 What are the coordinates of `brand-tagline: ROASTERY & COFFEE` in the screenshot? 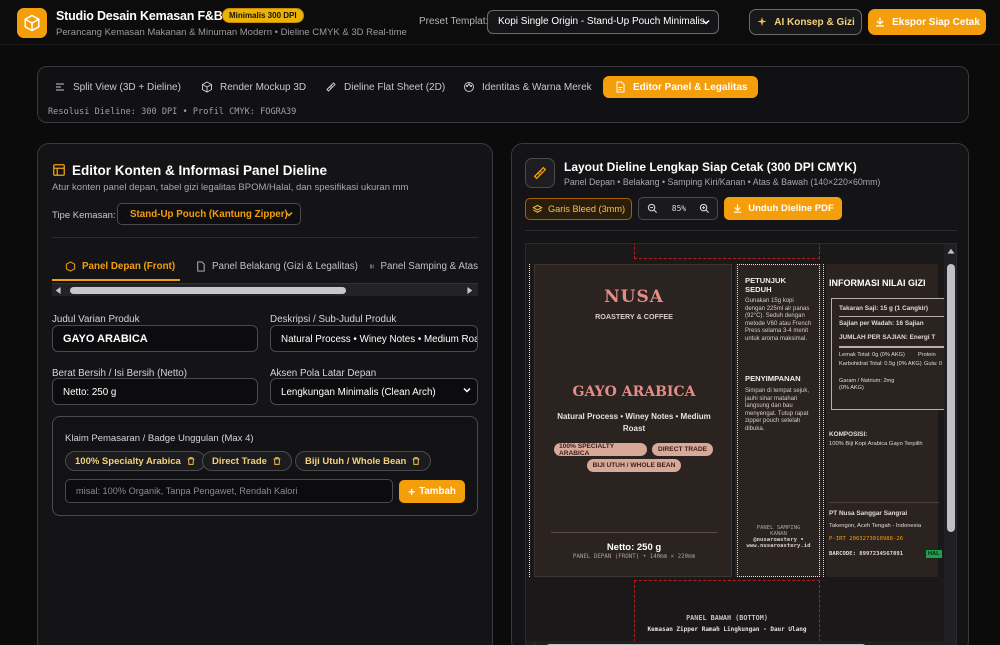 It's located at (634, 316).